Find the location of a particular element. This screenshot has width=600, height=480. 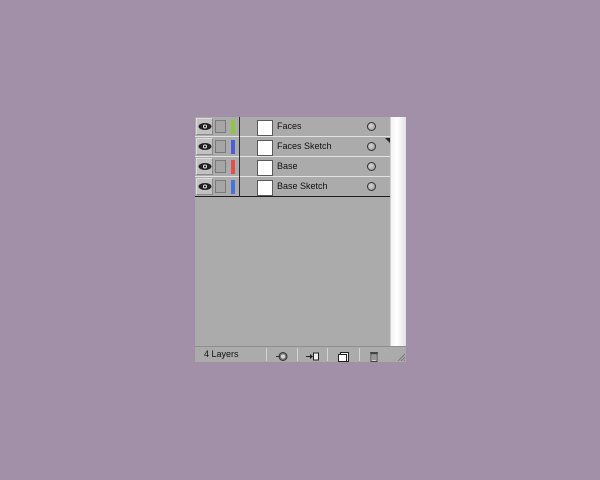

delete-layer-button is located at coordinates (374, 355).